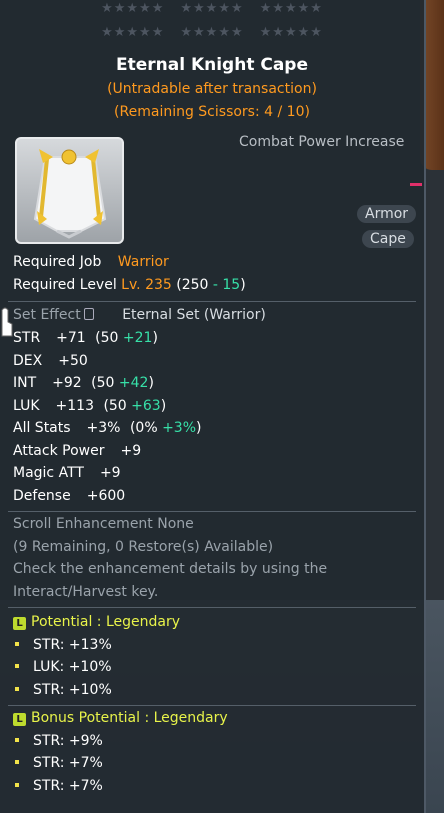  I want to click on star-force-row-1: ★★★★★ ★★★★★ ★★★★★, so click(212, 8).